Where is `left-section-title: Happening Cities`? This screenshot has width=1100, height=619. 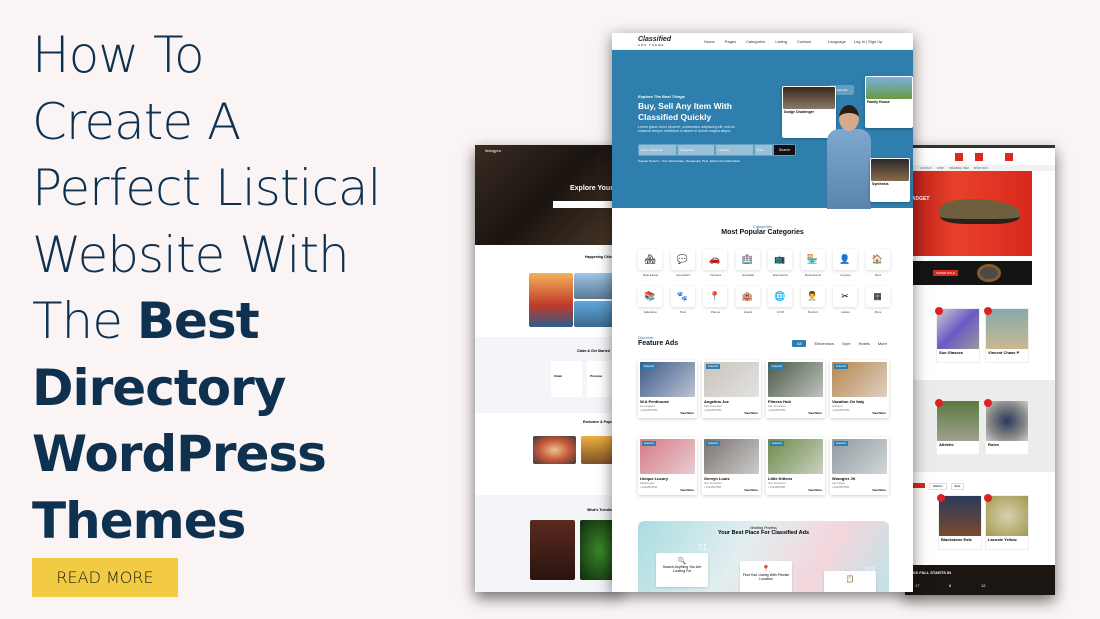
left-section-title: Happening Cities is located at coordinates (599, 257).